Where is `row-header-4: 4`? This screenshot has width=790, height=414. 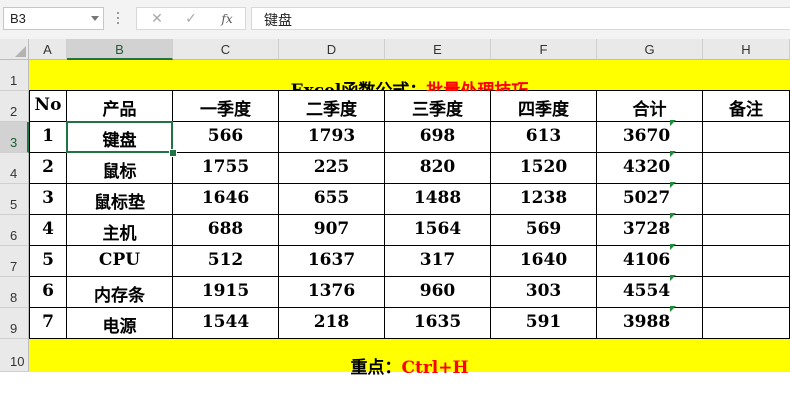
row-header-4: 4 is located at coordinates (14, 168).